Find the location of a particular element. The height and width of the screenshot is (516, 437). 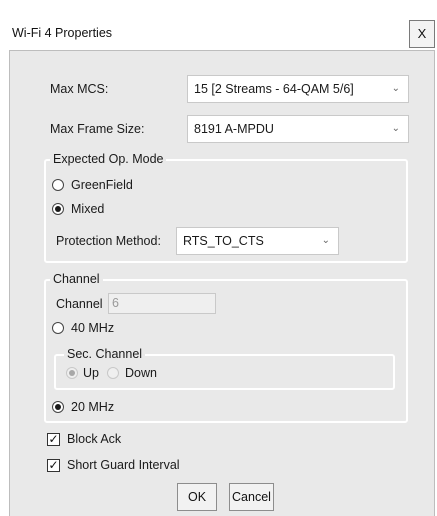

protection-method-select: RTS_TO_CTS ⌄ is located at coordinates (257, 241).